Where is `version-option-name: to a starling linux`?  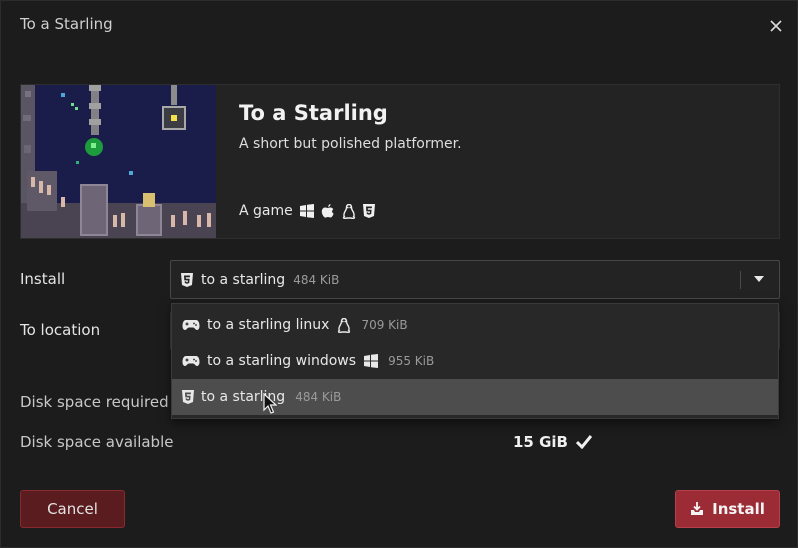 version-option-name: to a starling linux is located at coordinates (268, 325).